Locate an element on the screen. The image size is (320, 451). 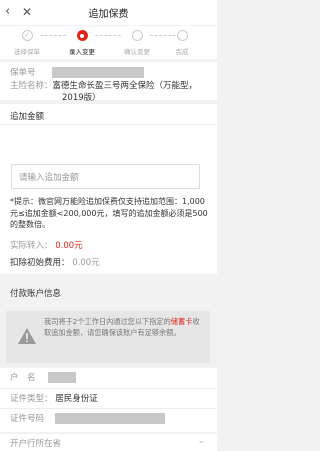
holder-row: 户 名 is located at coordinates (110, 378).